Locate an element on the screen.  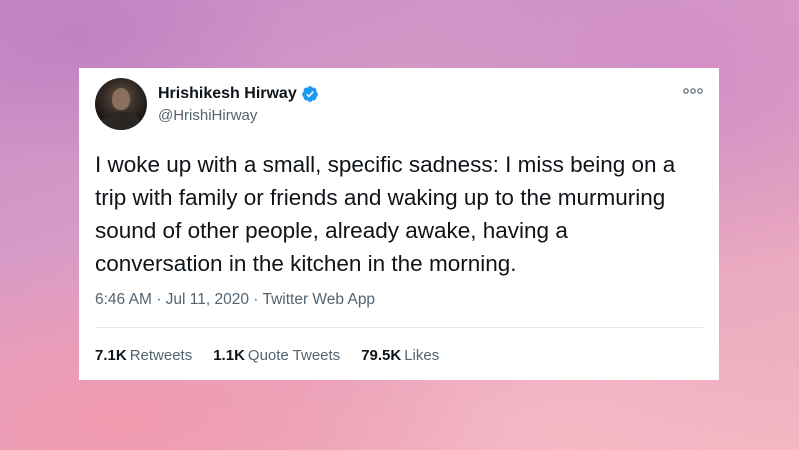
divider is located at coordinates (399, 327).